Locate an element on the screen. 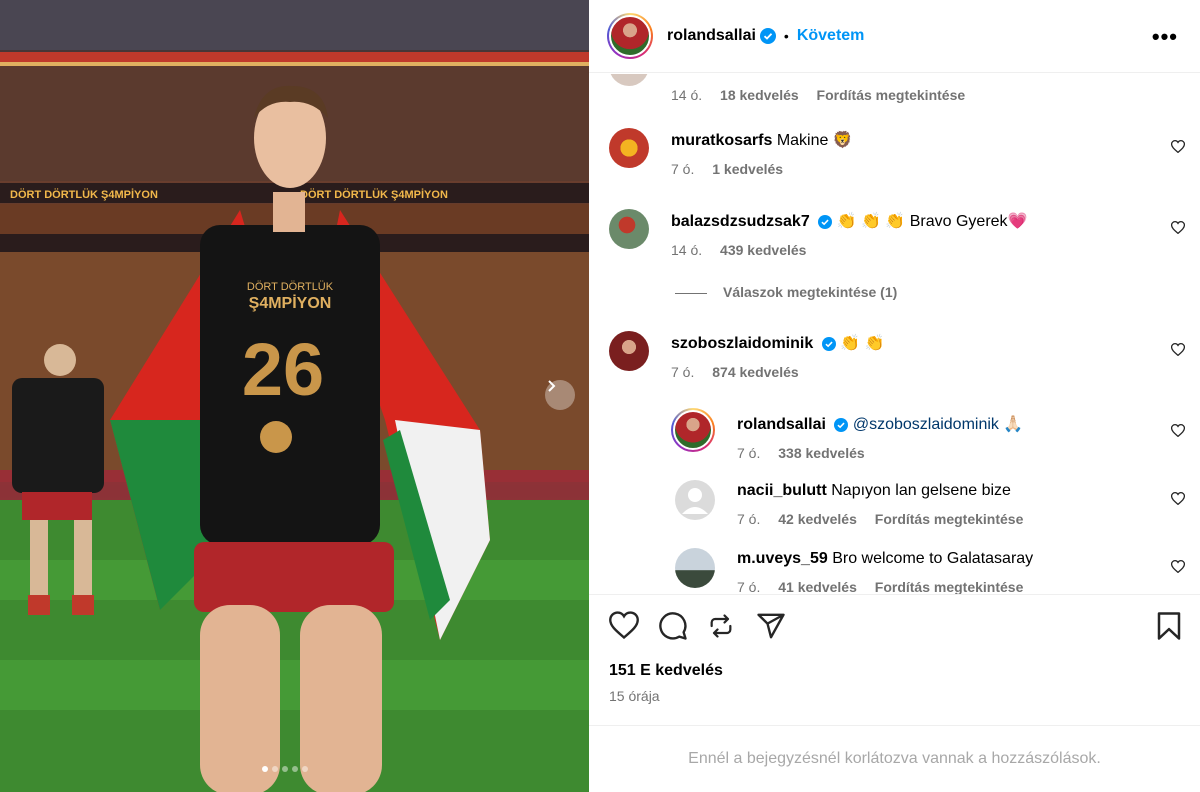 This screenshot has height=792, width=1200. comment-username: szoboszlaidominik is located at coordinates (742, 343).